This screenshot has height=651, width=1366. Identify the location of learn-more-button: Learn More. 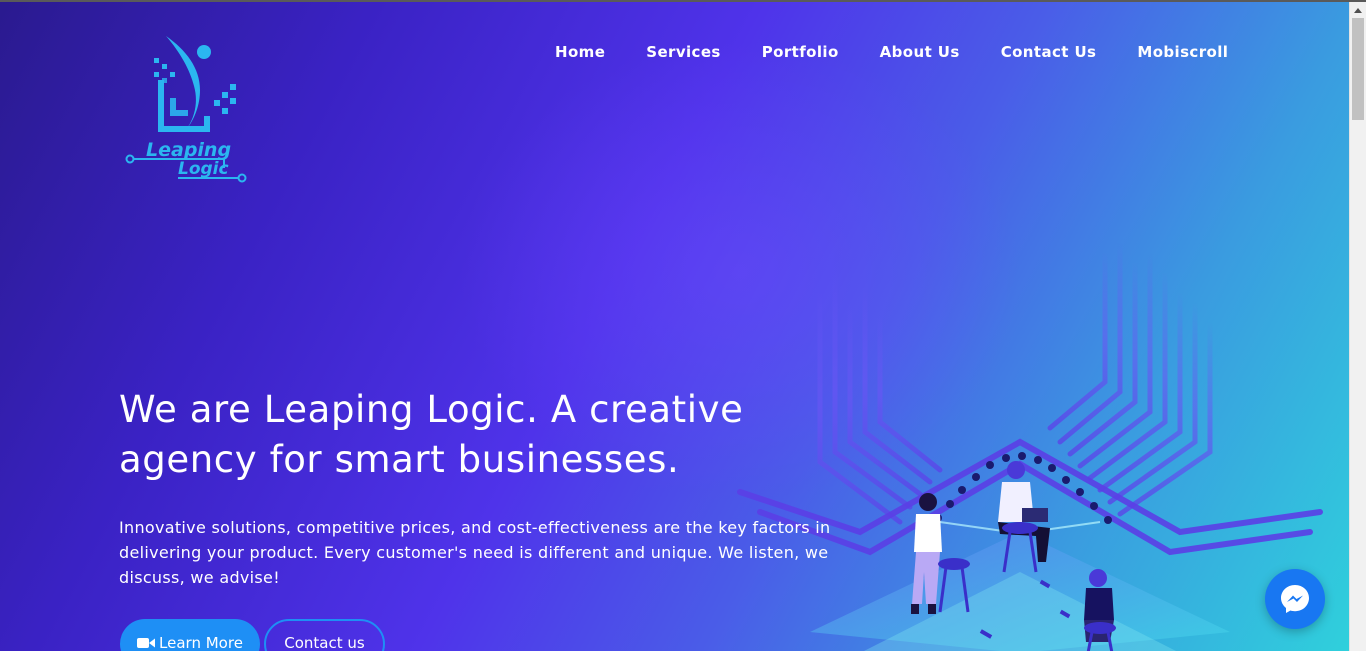
(190, 635).